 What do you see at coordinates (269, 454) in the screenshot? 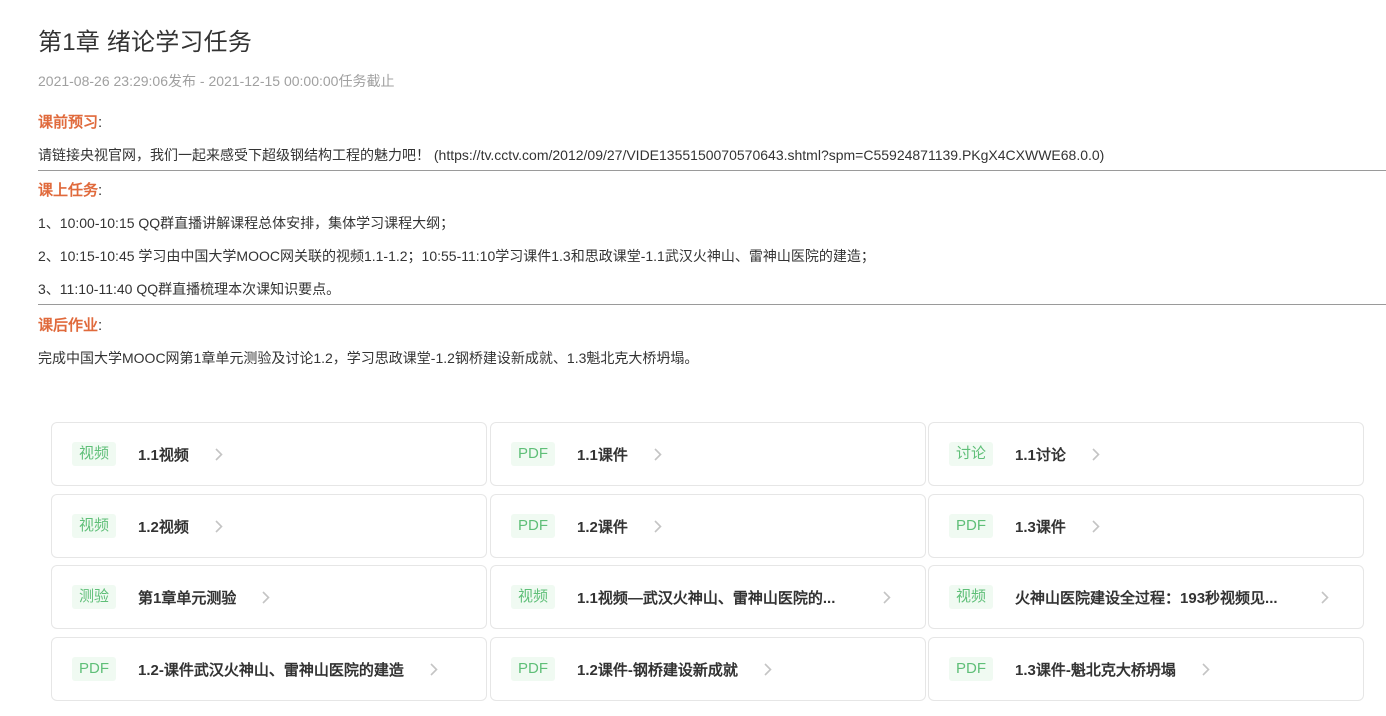
I see `resource-card: 视频 1.1视频` at bounding box center [269, 454].